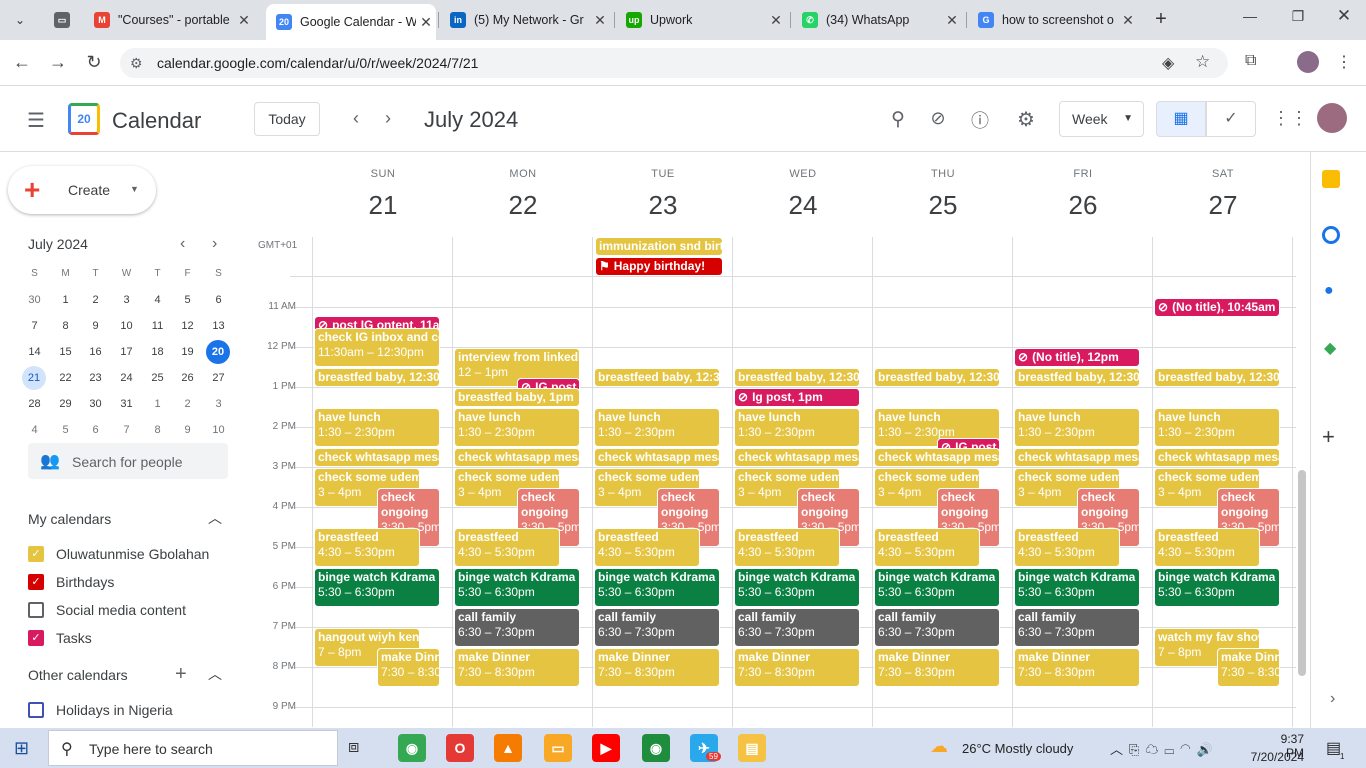 This screenshot has height=768, width=1366. Describe the element at coordinates (218, 326) in the screenshot. I see `mini-cal-day: 13` at that location.